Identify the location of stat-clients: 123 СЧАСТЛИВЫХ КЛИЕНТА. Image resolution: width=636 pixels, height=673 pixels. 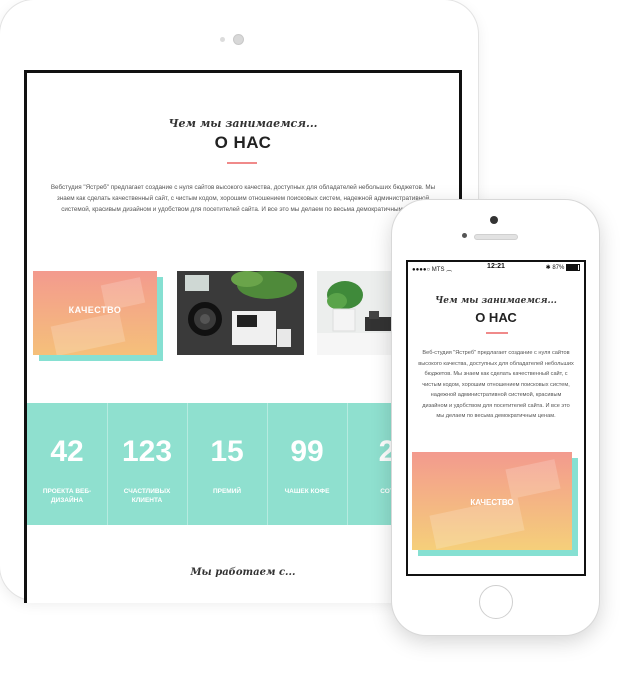
(147, 464).